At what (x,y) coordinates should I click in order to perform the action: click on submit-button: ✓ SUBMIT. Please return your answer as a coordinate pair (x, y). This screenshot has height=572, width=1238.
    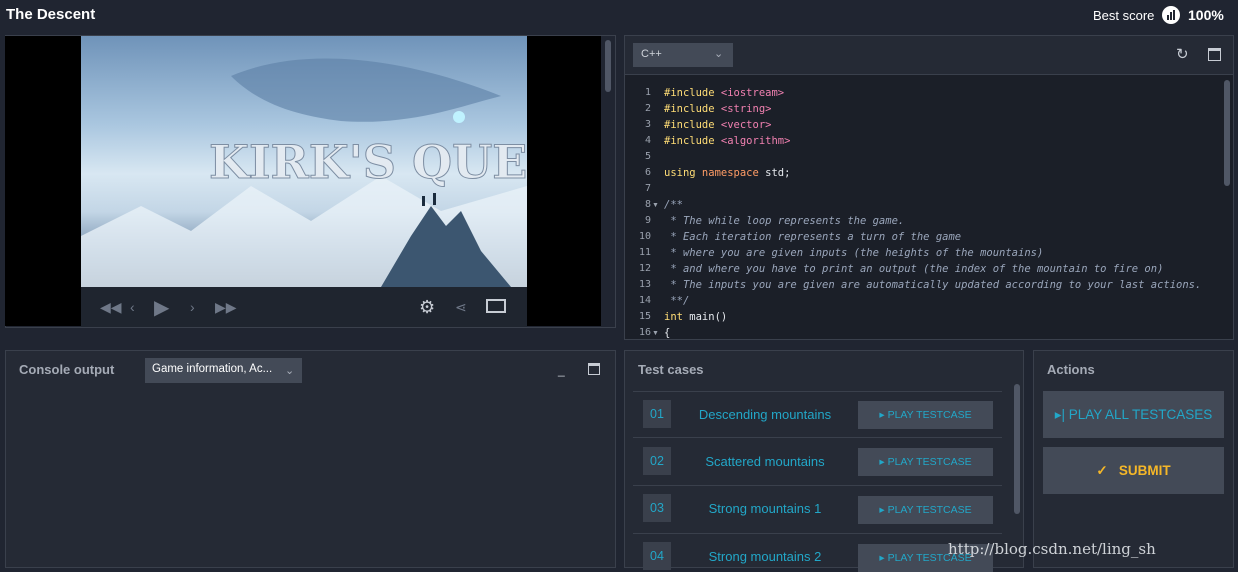
    Looking at the image, I should click on (1133, 470).